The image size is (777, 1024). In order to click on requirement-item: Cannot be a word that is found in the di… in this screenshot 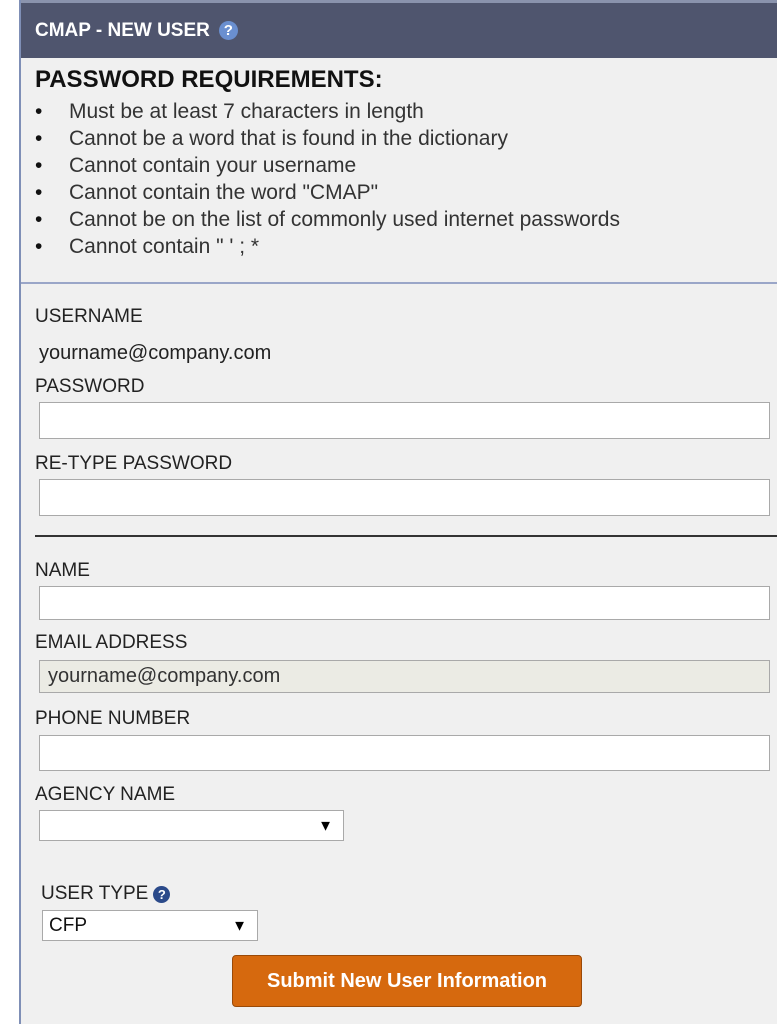, I will do `click(406, 138)`.